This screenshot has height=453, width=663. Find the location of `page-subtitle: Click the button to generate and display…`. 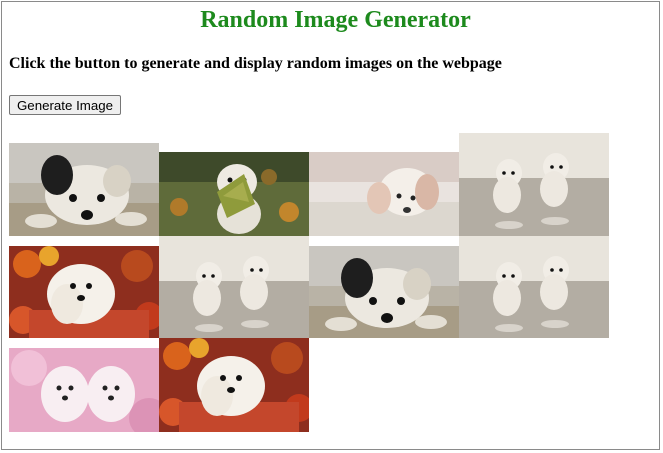

page-subtitle: Click the button to generate and display… is located at coordinates (255, 63).